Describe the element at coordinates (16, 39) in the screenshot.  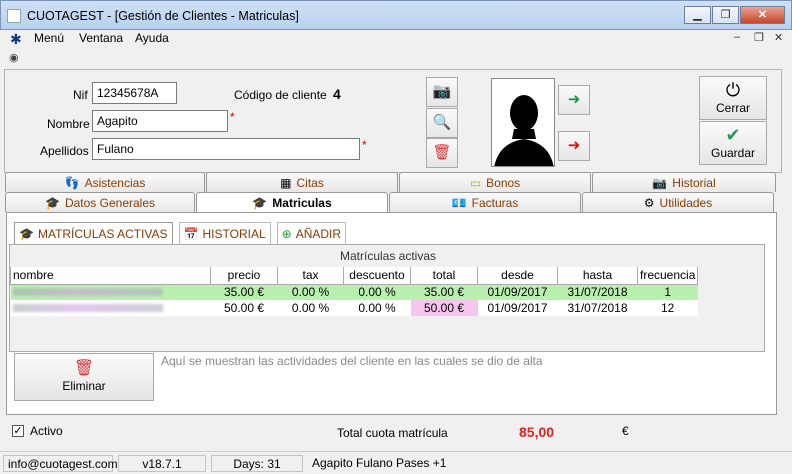
I see `app-logo-icon: ✱` at that location.